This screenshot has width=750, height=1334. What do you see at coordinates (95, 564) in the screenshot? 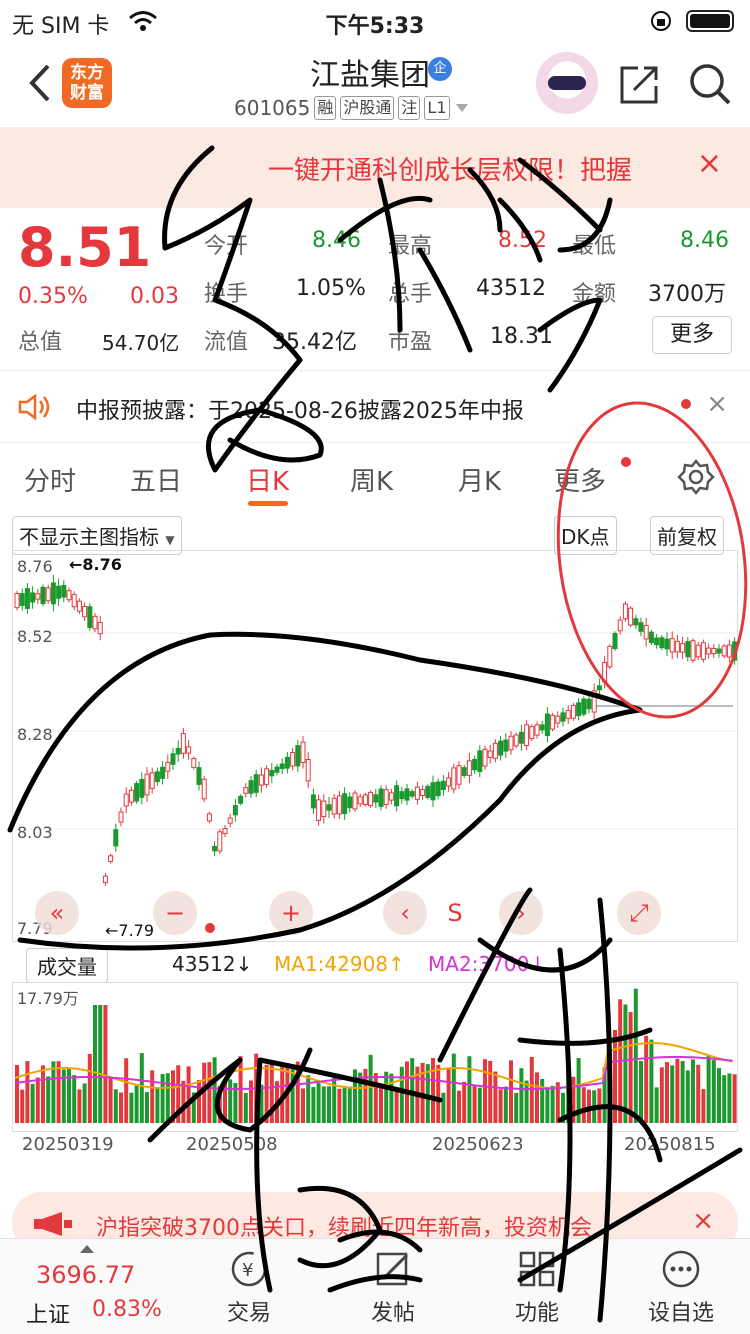
I see `max-price-label: ←8.76` at bounding box center [95, 564].